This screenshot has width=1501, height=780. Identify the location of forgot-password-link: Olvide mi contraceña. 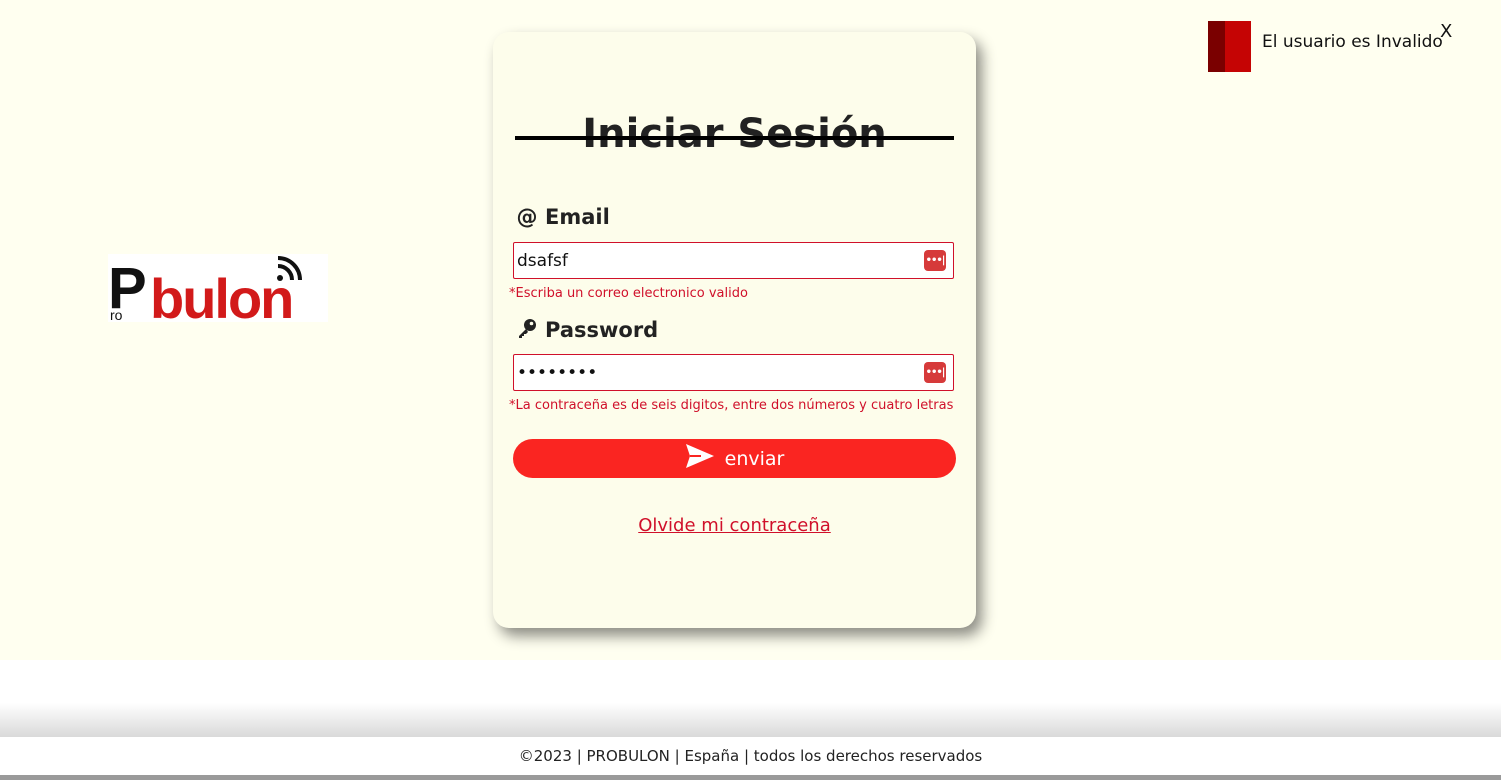
(734, 525).